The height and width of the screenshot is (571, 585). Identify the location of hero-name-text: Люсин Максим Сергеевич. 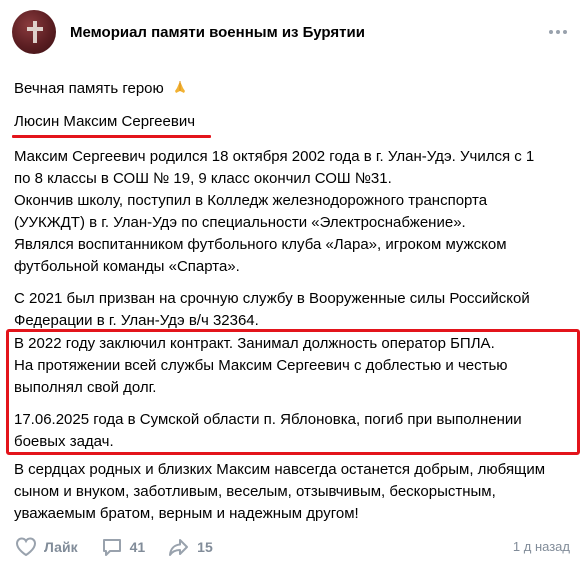
(105, 121).